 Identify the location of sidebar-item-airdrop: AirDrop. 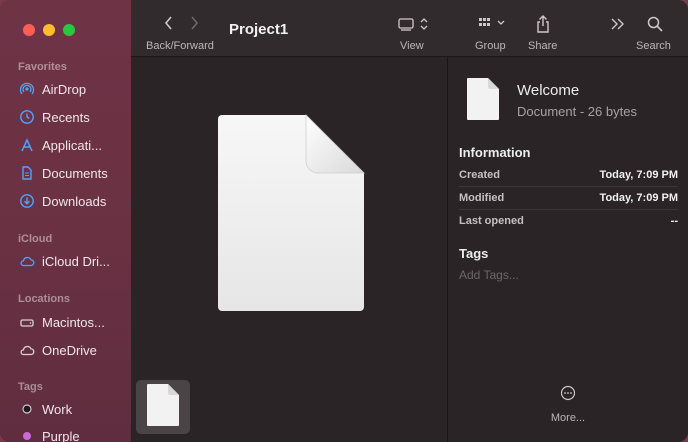
(73, 89).